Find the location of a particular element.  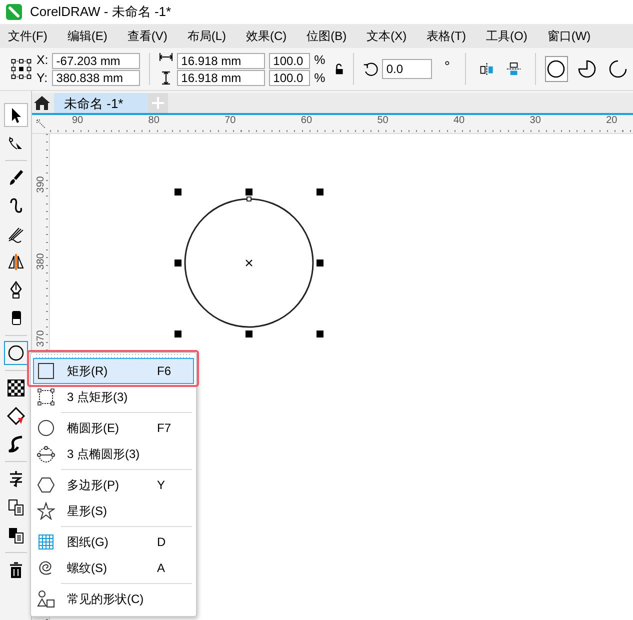

ruler-label: 30 is located at coordinates (535, 120).